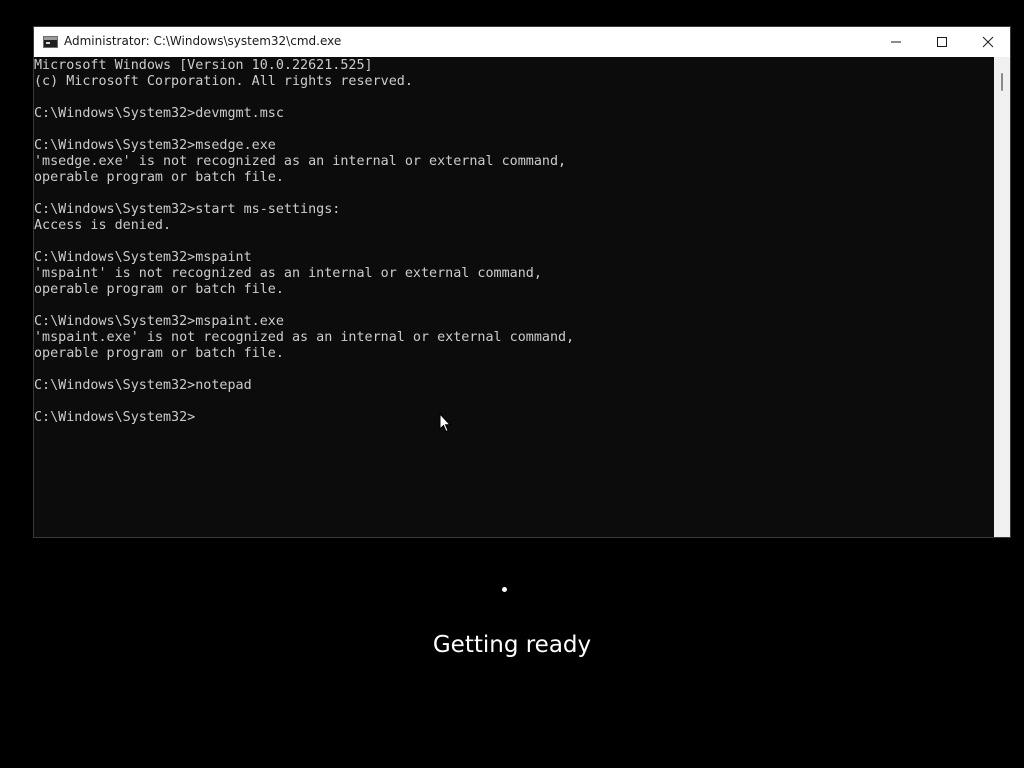  I want to click on mouse-cursor-icon, so click(445, 423).